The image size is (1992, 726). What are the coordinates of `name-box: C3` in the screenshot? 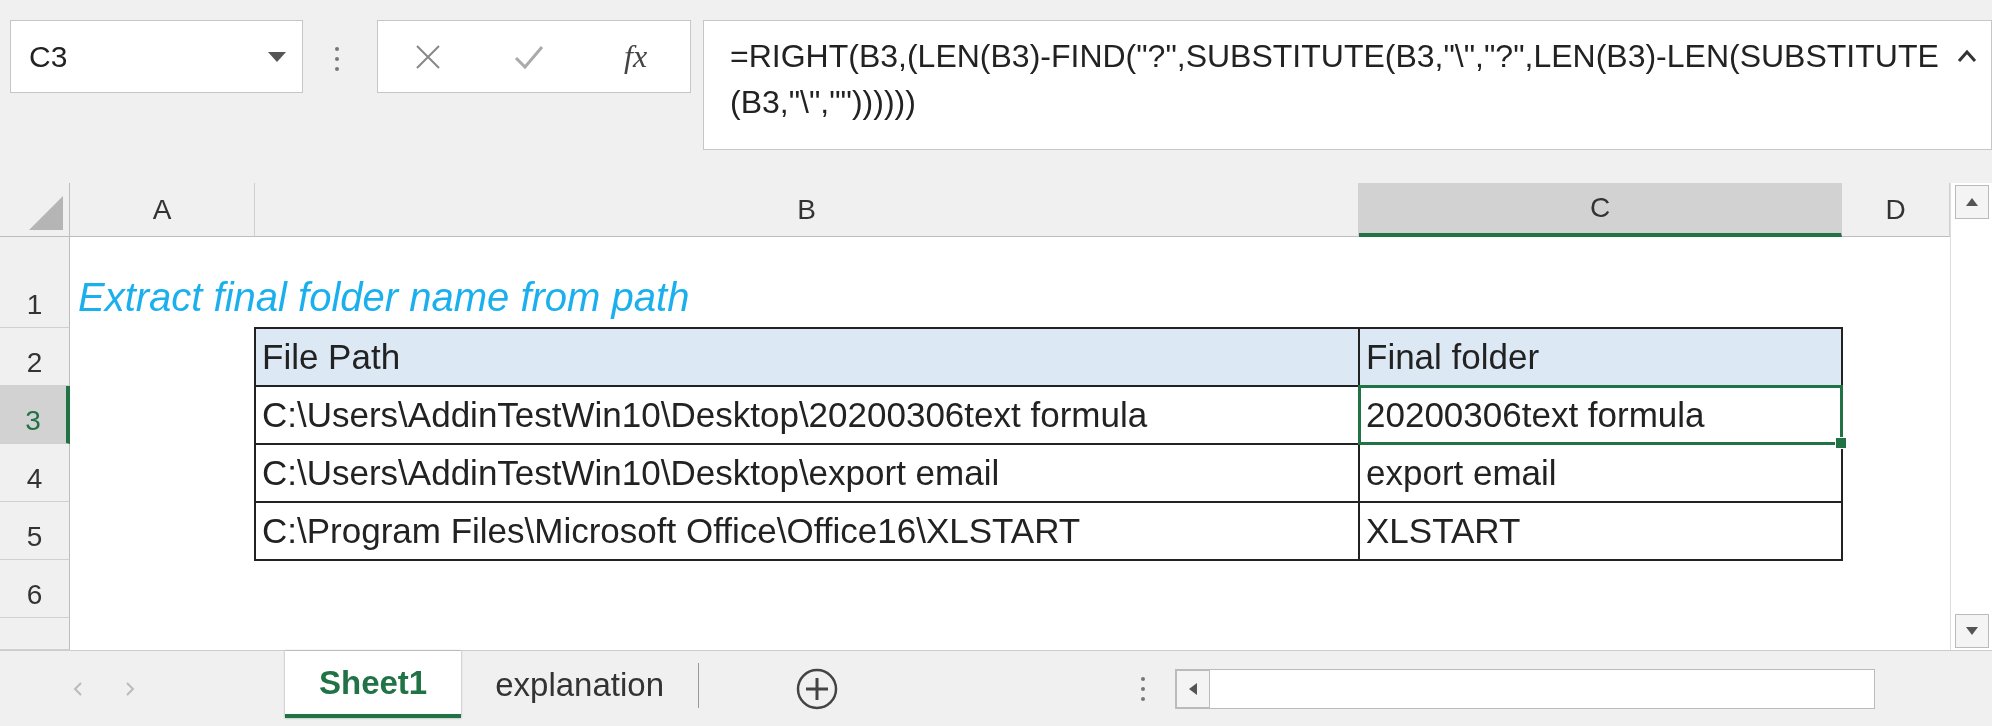 It's located at (156, 56).